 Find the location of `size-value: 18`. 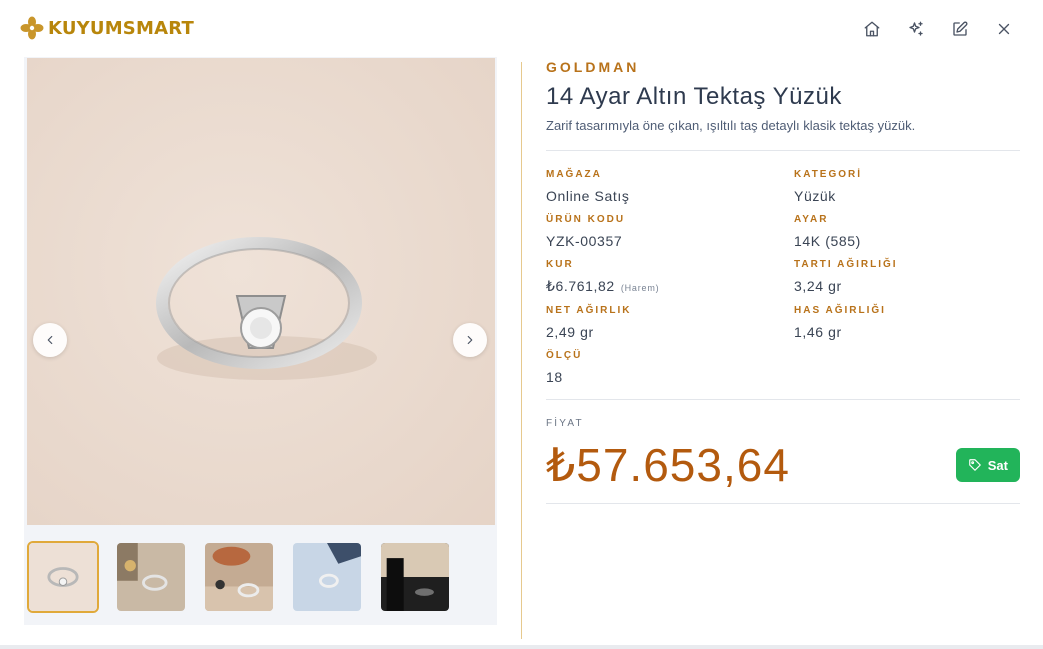

size-value: 18 is located at coordinates (554, 377).